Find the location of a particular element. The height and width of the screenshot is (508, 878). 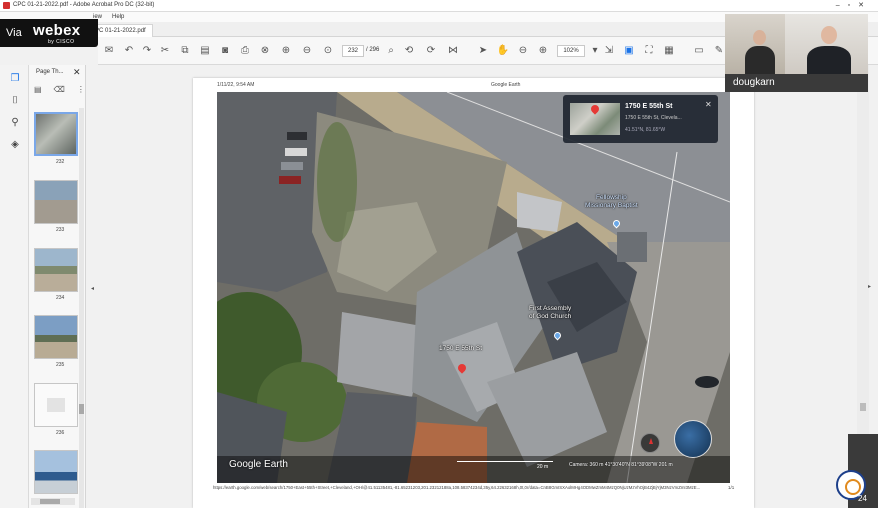

thumbnail-number: 236 is located at coordinates (60, 433).